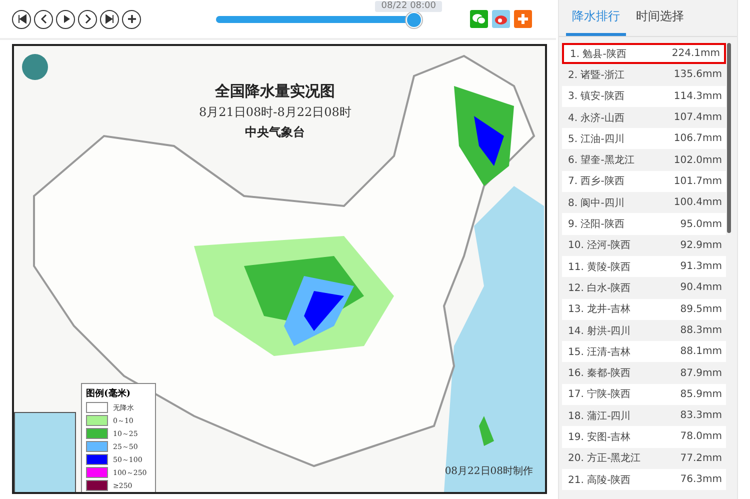 The width and height of the screenshot is (750, 499). I want to click on ranking-row: 3. 镇安-陕西 114.3mm, so click(644, 96).